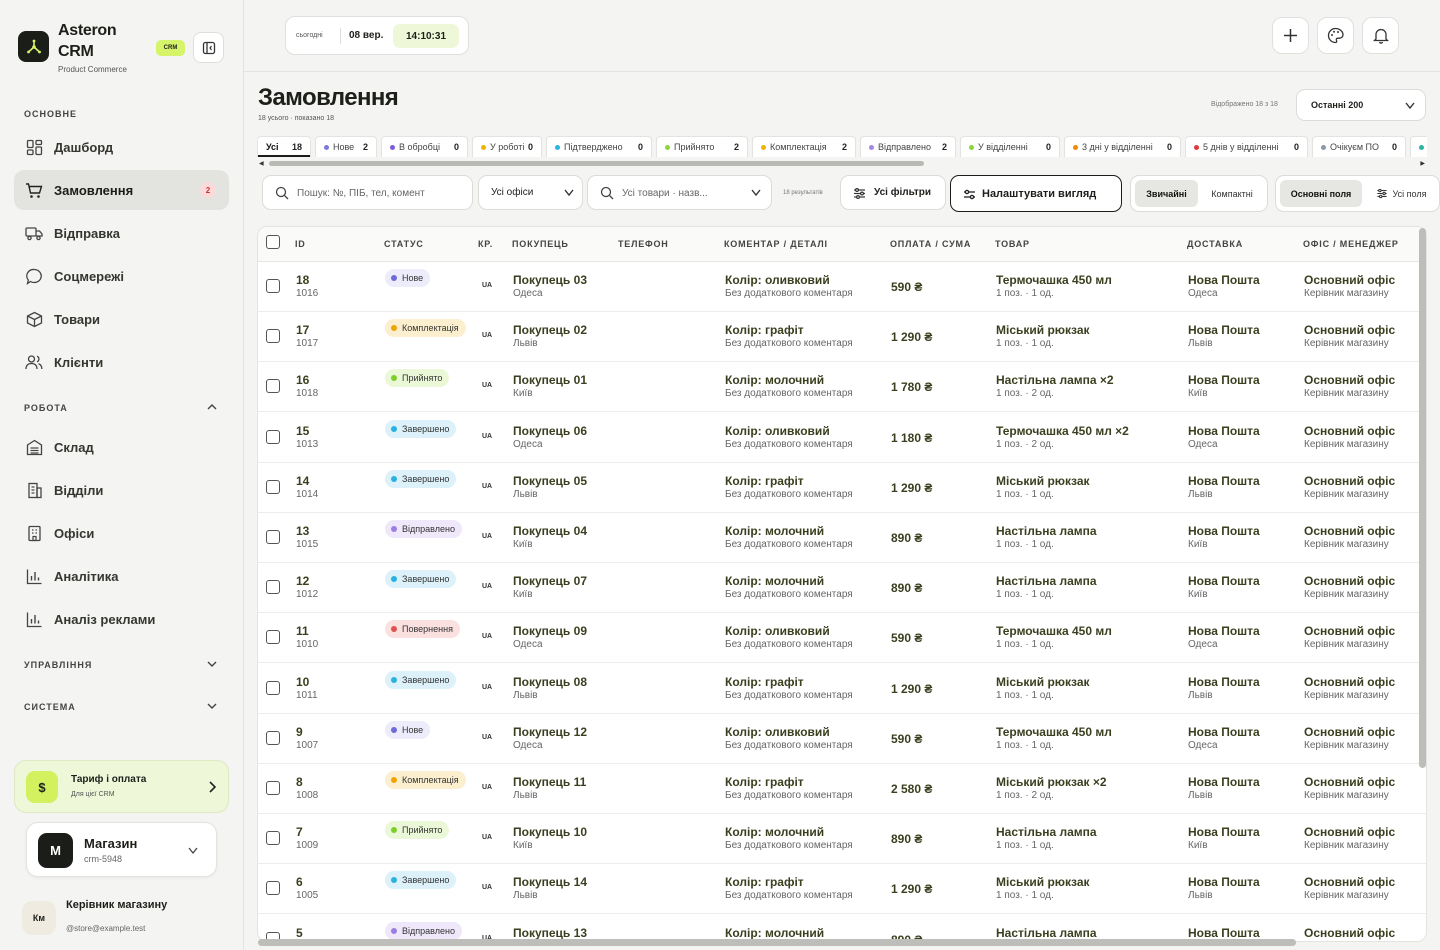  What do you see at coordinates (1010, 146) in the screenshot?
I see `status-tab: У відділенні 0` at bounding box center [1010, 146].